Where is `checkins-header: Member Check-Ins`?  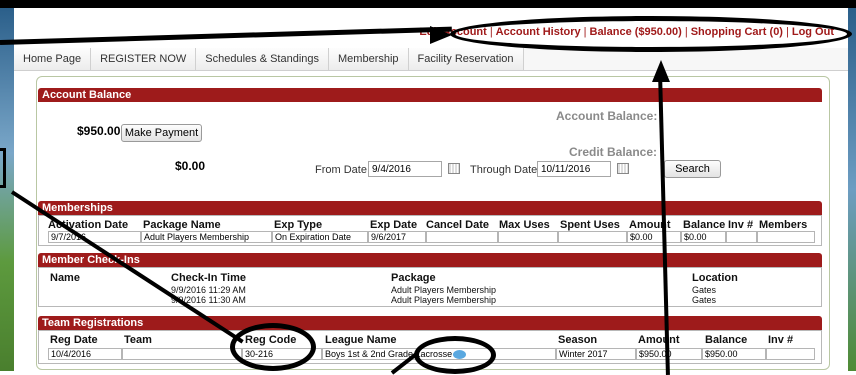
checkins-header: Member Check-Ins is located at coordinates (430, 260).